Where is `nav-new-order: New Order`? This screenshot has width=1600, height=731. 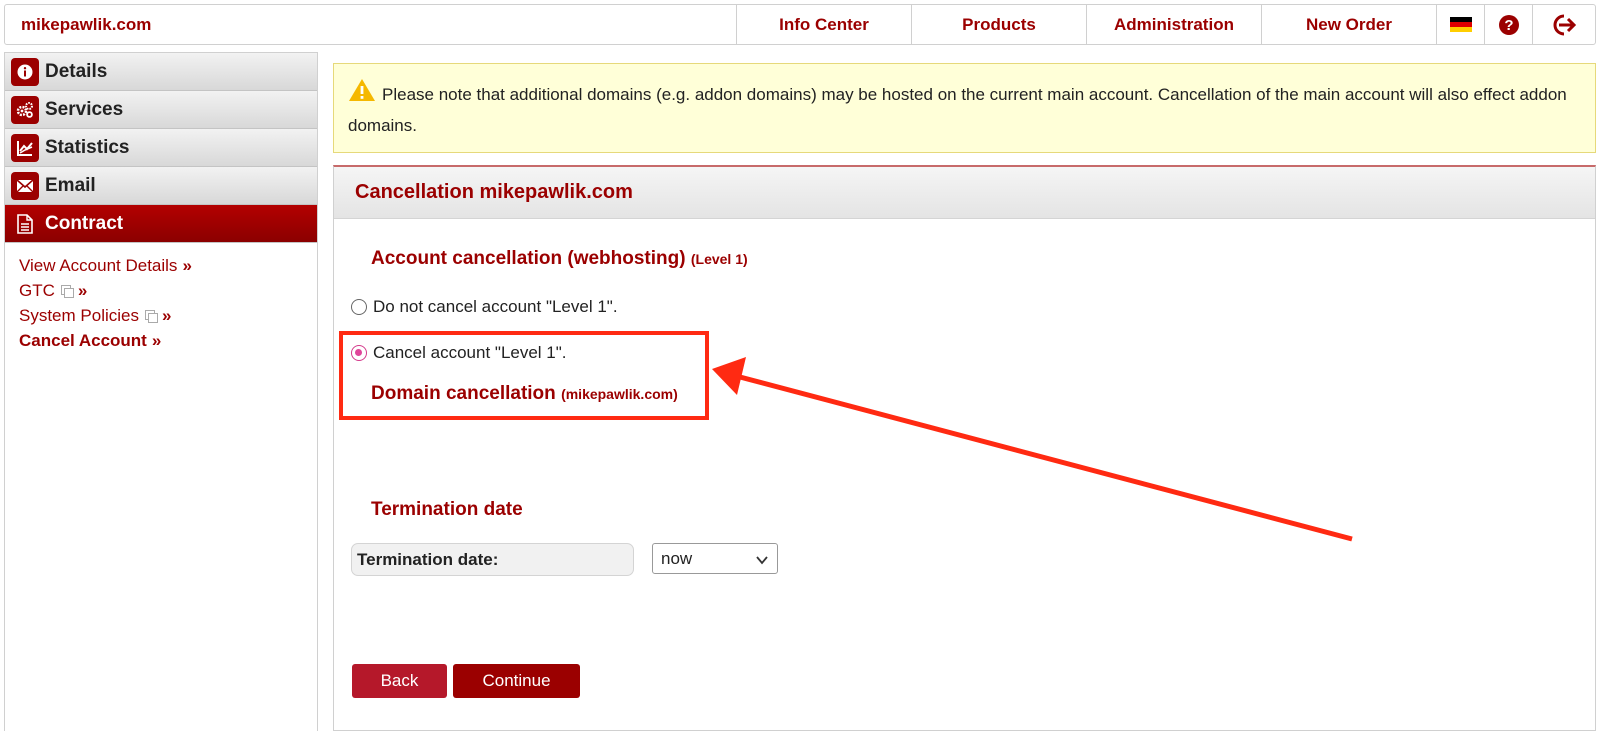
nav-new-order: New Order is located at coordinates (1348, 24).